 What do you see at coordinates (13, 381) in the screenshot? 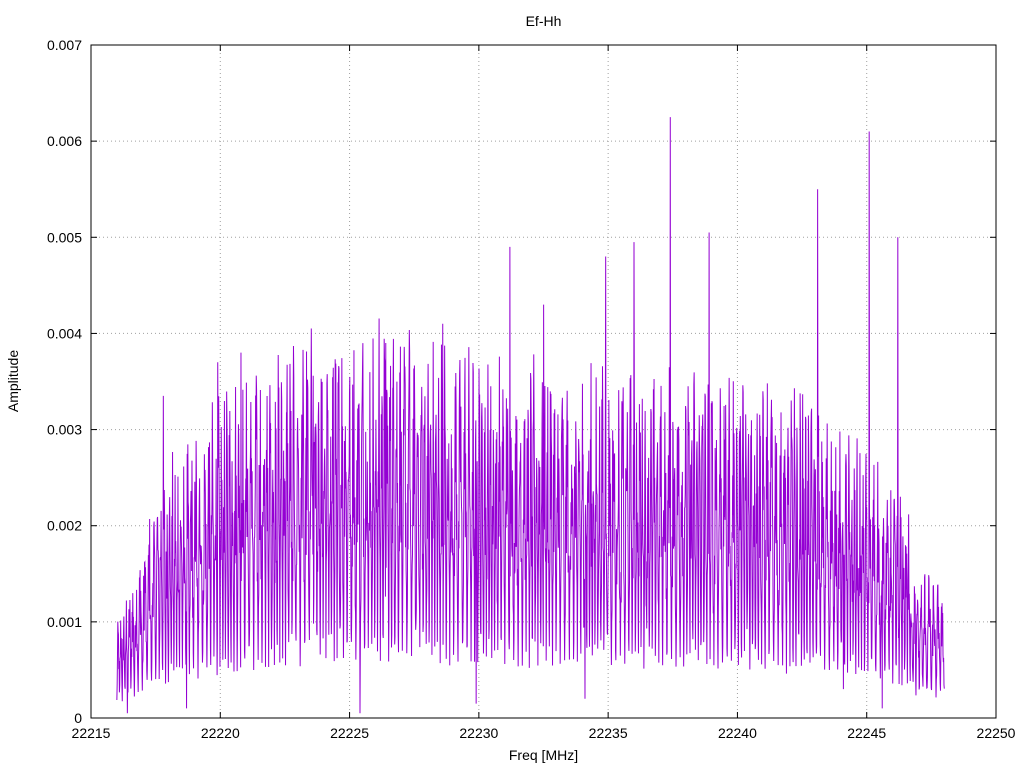
I see `y-axis-label: Amplitude` at bounding box center [13, 381].